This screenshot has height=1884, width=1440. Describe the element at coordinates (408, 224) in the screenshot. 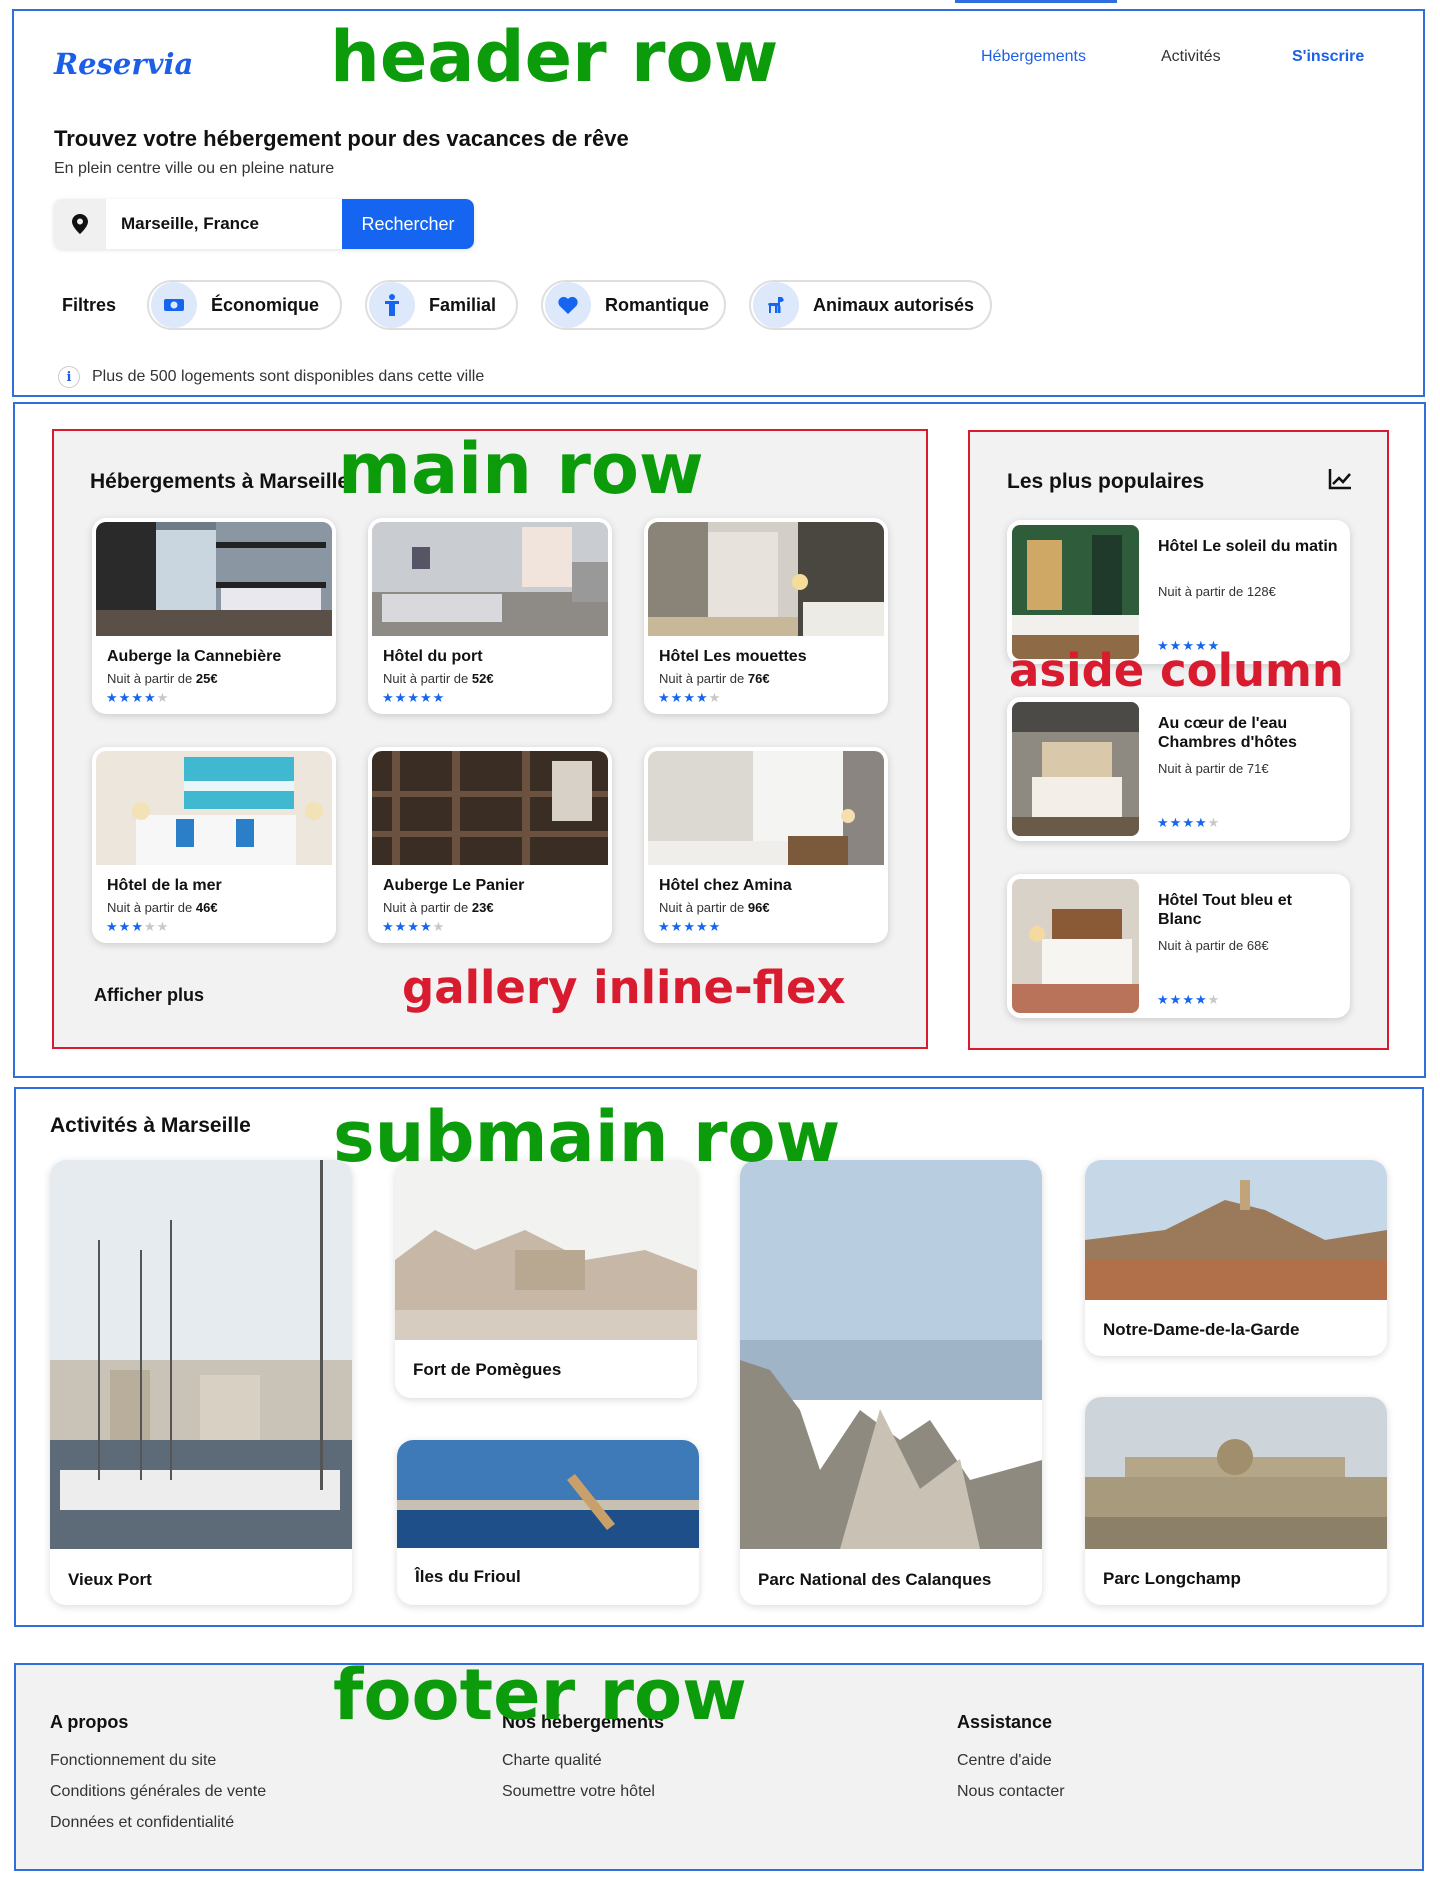

I see `search-button: Rechercher` at that location.